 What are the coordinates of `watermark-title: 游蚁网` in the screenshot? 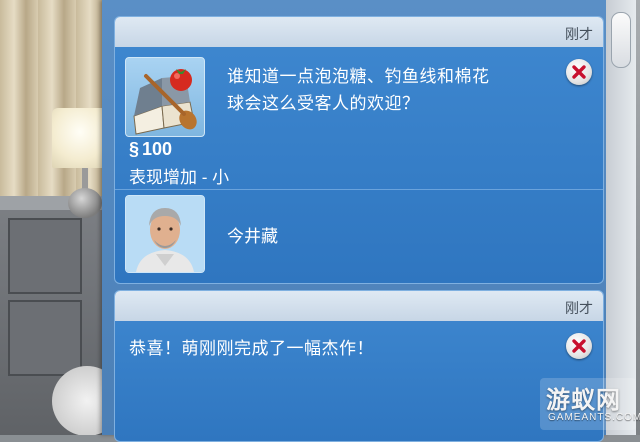 It's located at (583, 400).